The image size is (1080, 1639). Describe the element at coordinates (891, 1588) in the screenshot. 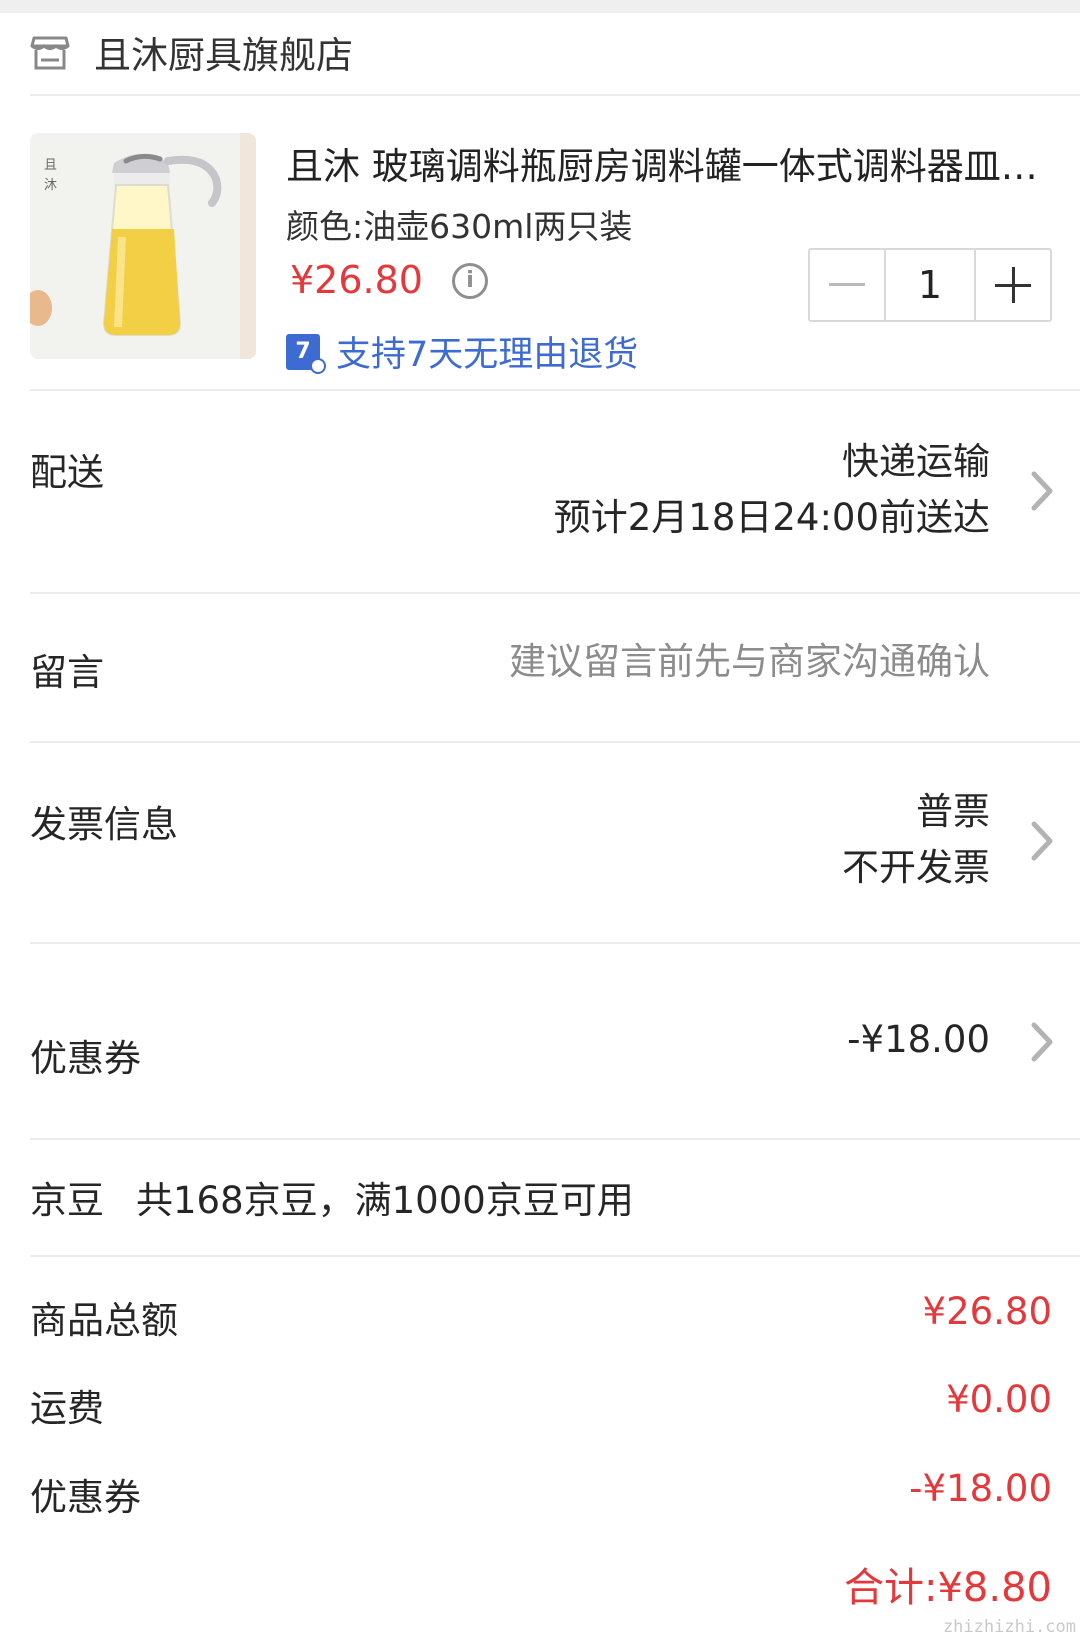

I see `total-label: 合计:` at that location.